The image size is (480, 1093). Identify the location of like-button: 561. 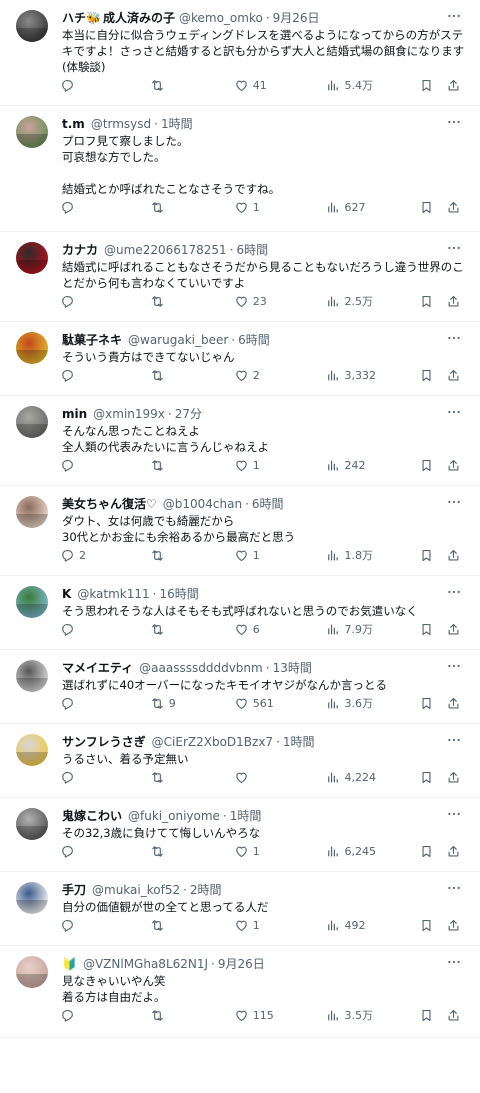
(280, 703).